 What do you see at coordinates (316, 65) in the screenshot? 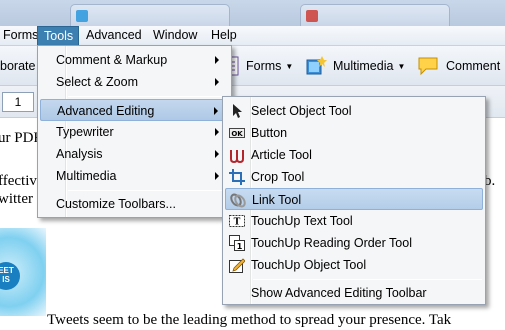
I see `multimedia-icon` at bounding box center [316, 65].